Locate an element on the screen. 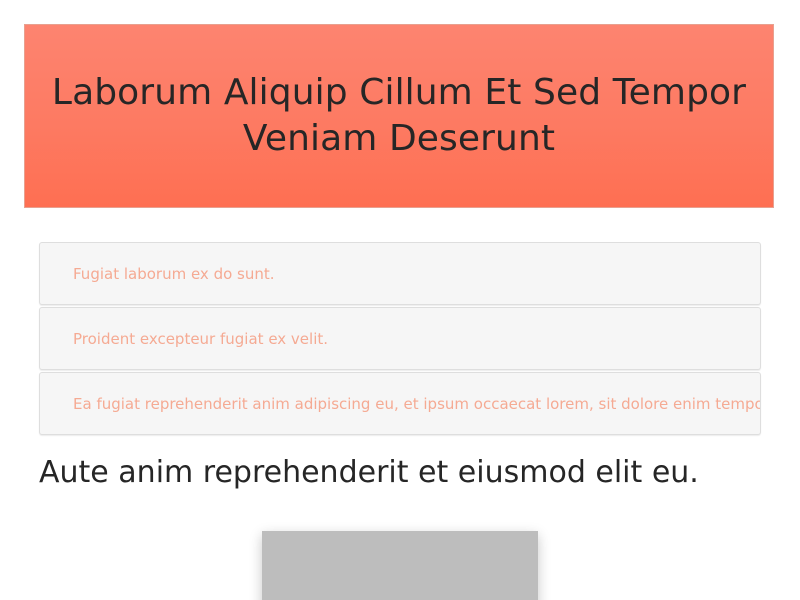 This screenshot has width=800, height=600. image-placeholder is located at coordinates (400, 565).